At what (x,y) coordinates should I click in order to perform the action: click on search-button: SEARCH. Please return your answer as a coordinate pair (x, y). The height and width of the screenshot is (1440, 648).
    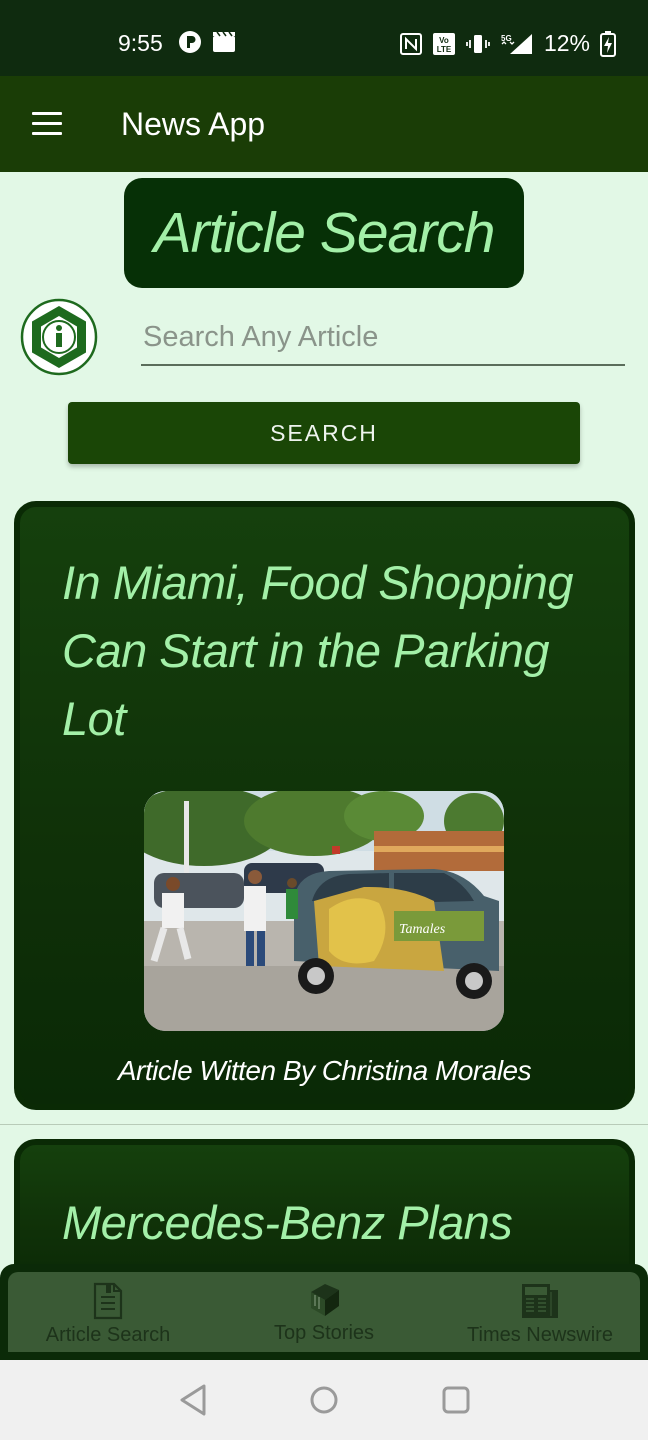
    Looking at the image, I should click on (324, 433).